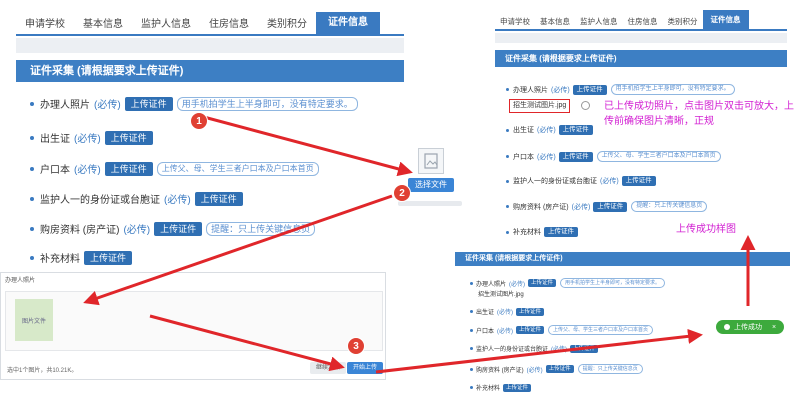 The width and height of the screenshot is (803, 404). I want to click on arrow-to-start-upload, so click(247, 343).